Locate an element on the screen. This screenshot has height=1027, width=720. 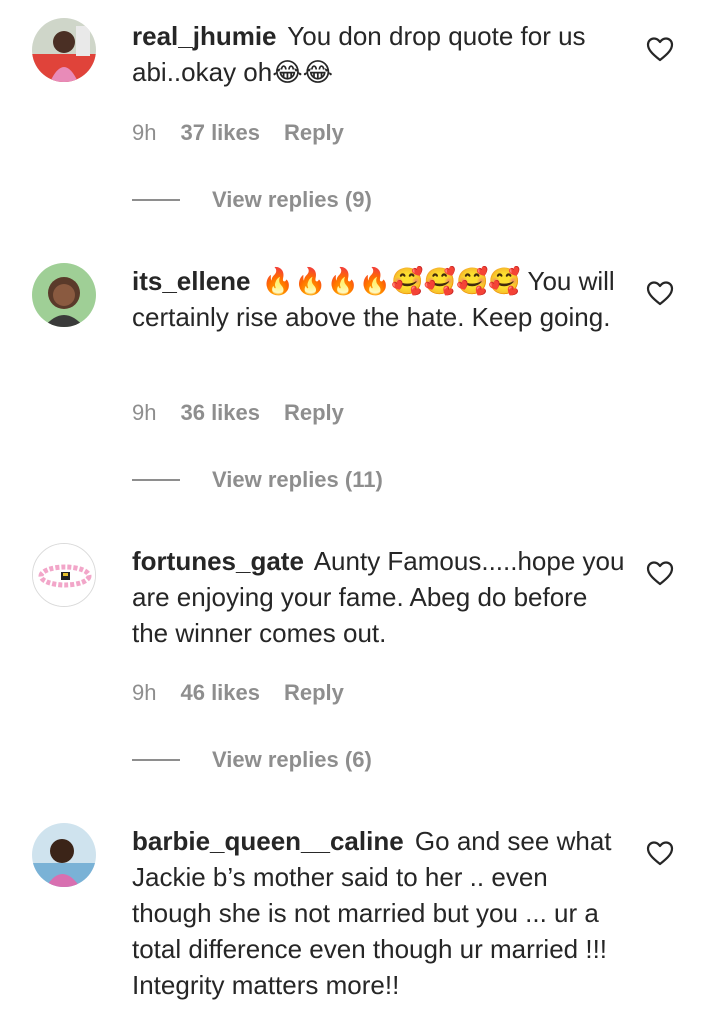
view-replies-label: View replies (9) is located at coordinates (292, 199).